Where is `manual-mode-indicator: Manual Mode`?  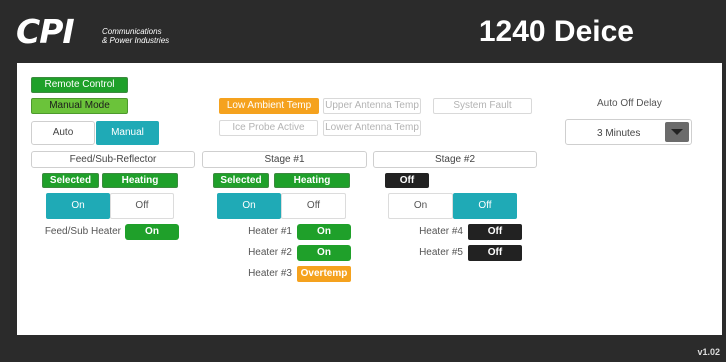
manual-mode-indicator: Manual Mode is located at coordinates (79, 106).